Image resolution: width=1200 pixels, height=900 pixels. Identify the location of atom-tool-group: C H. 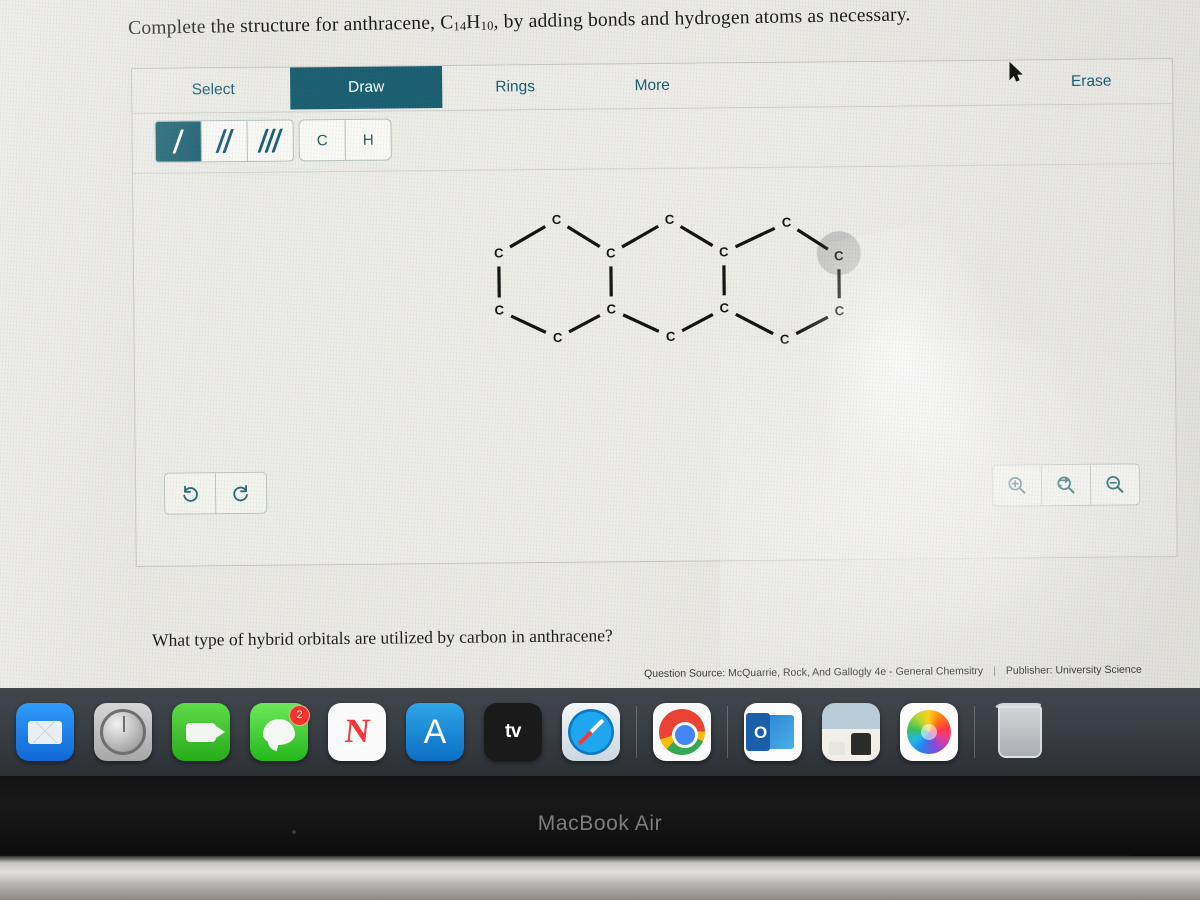
(345, 140).